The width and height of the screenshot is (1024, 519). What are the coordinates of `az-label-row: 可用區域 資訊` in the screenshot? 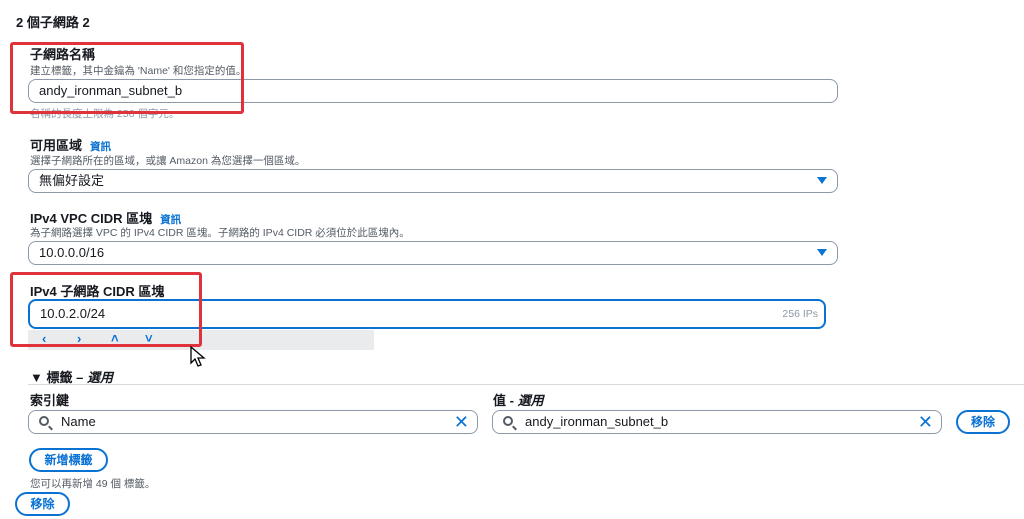 It's located at (70, 144).